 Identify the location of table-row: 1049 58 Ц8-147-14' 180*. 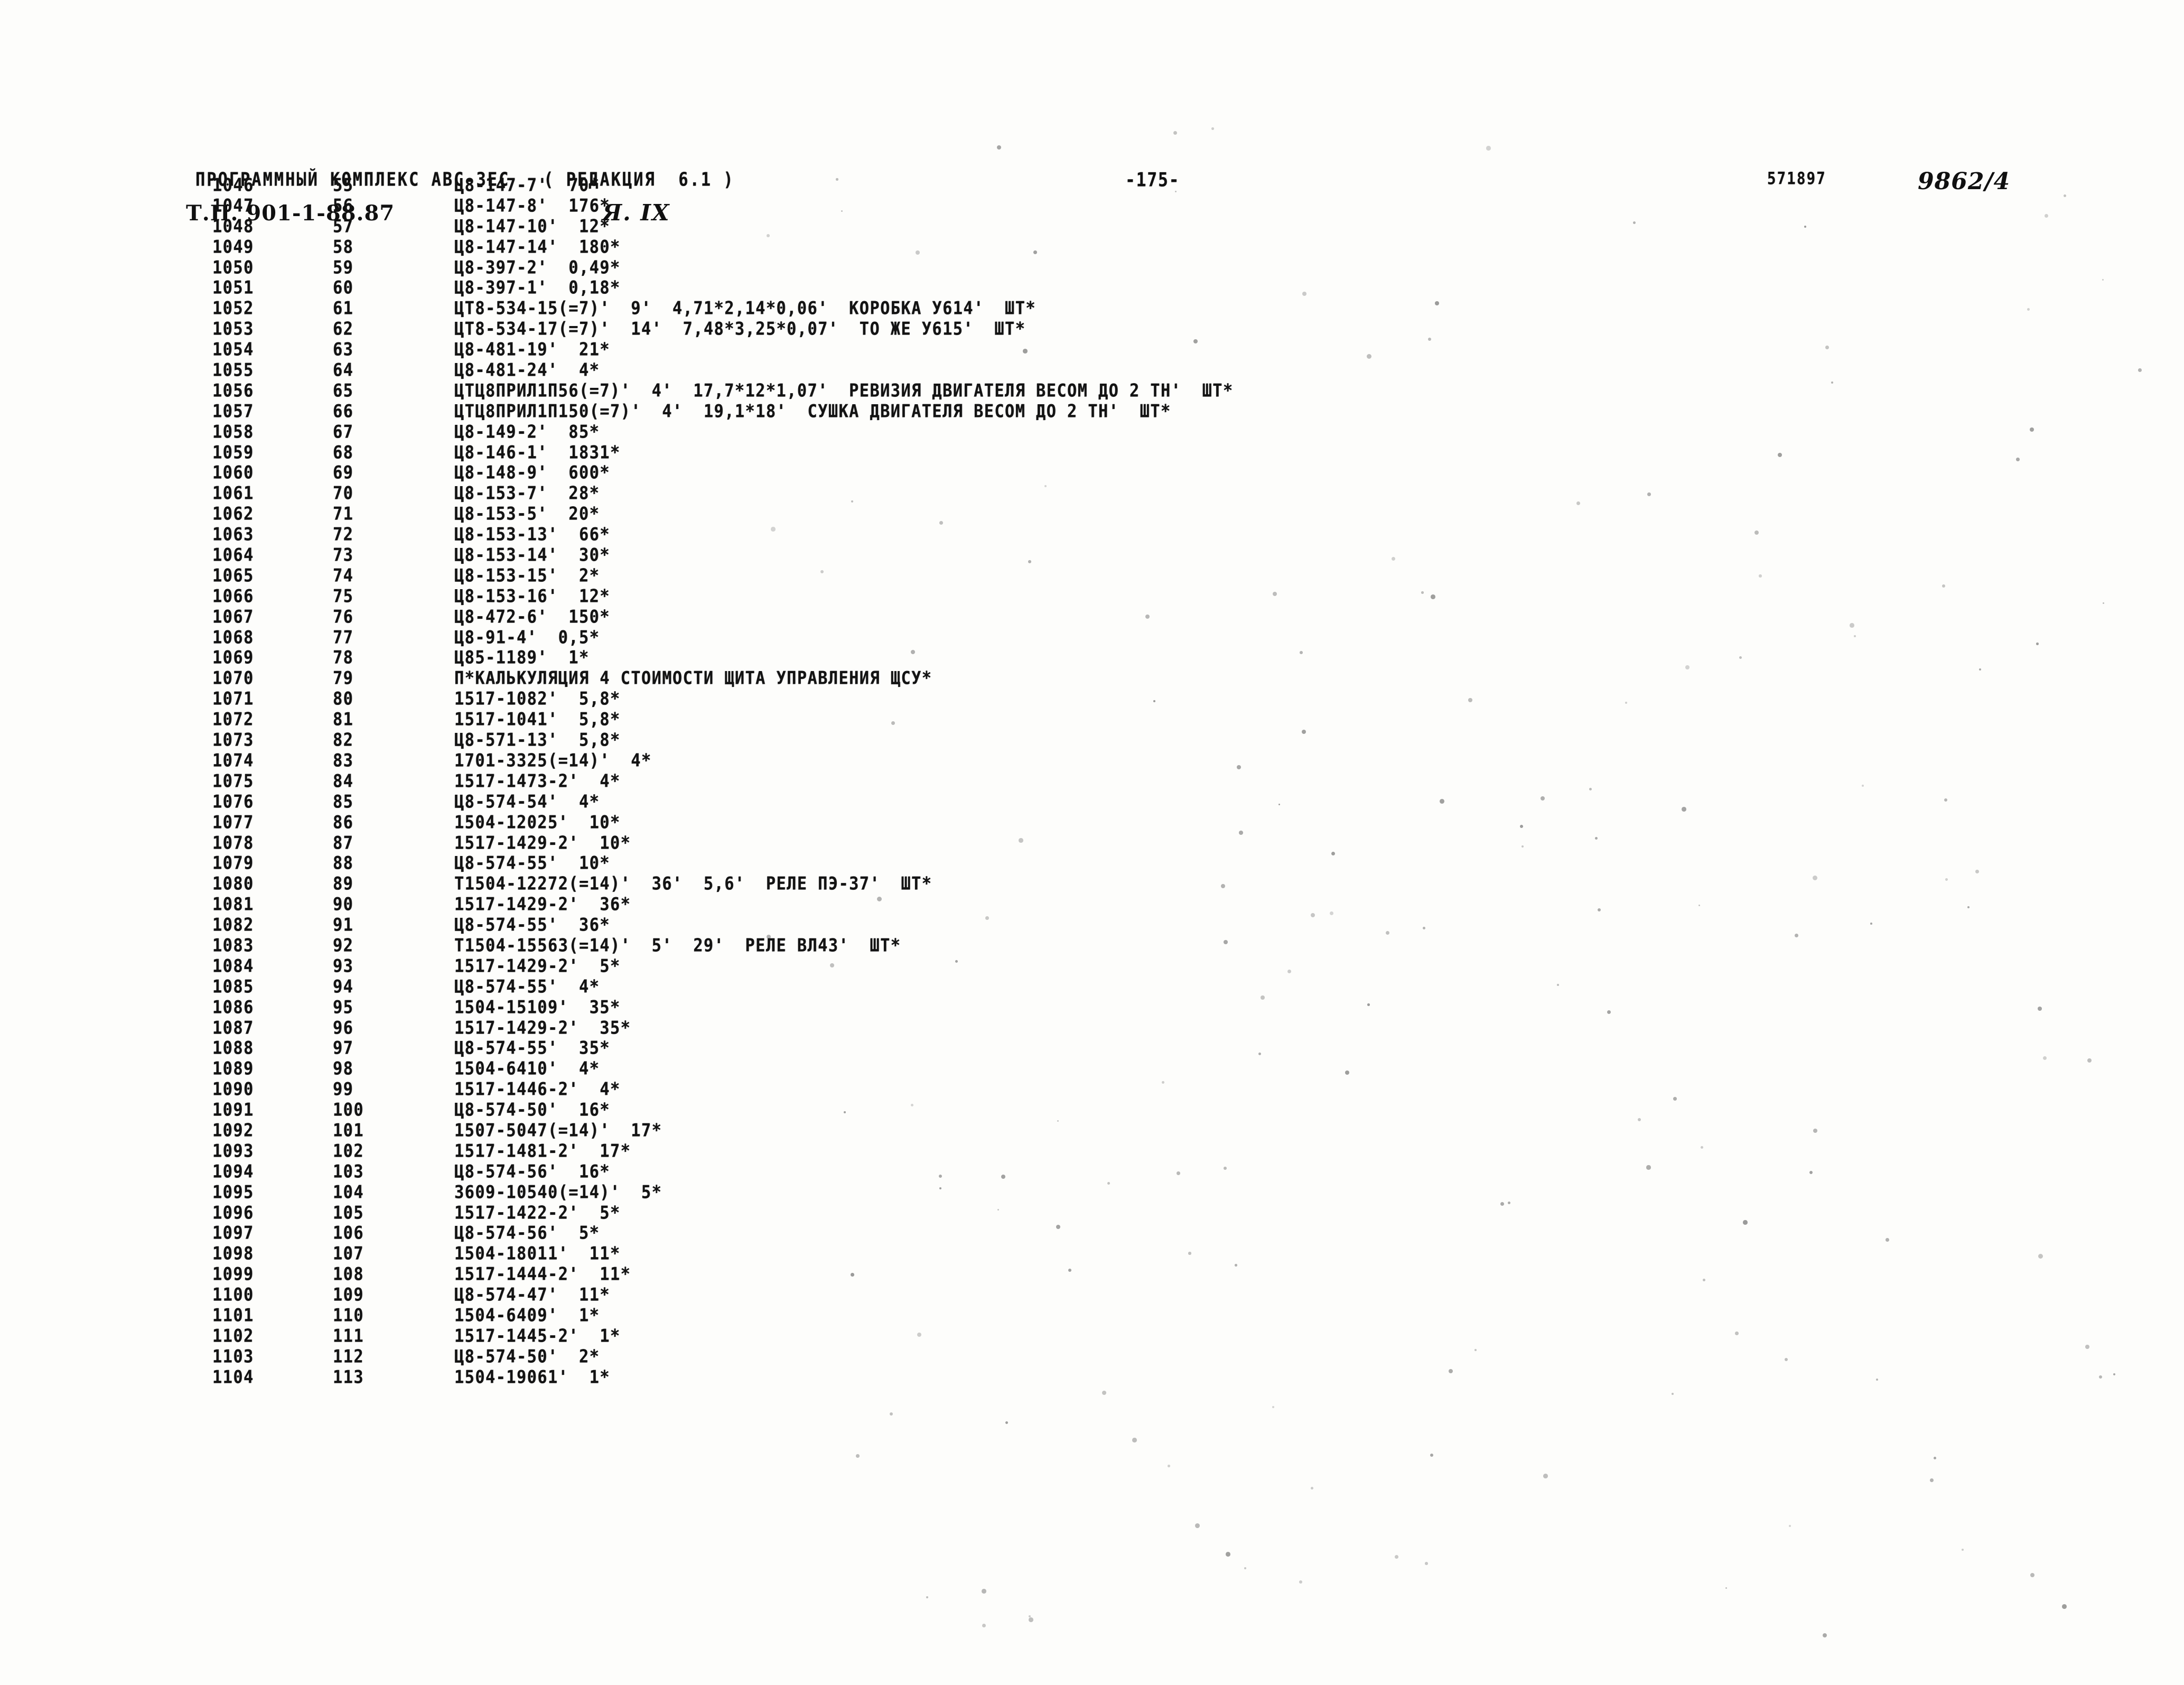
(1092, 248).